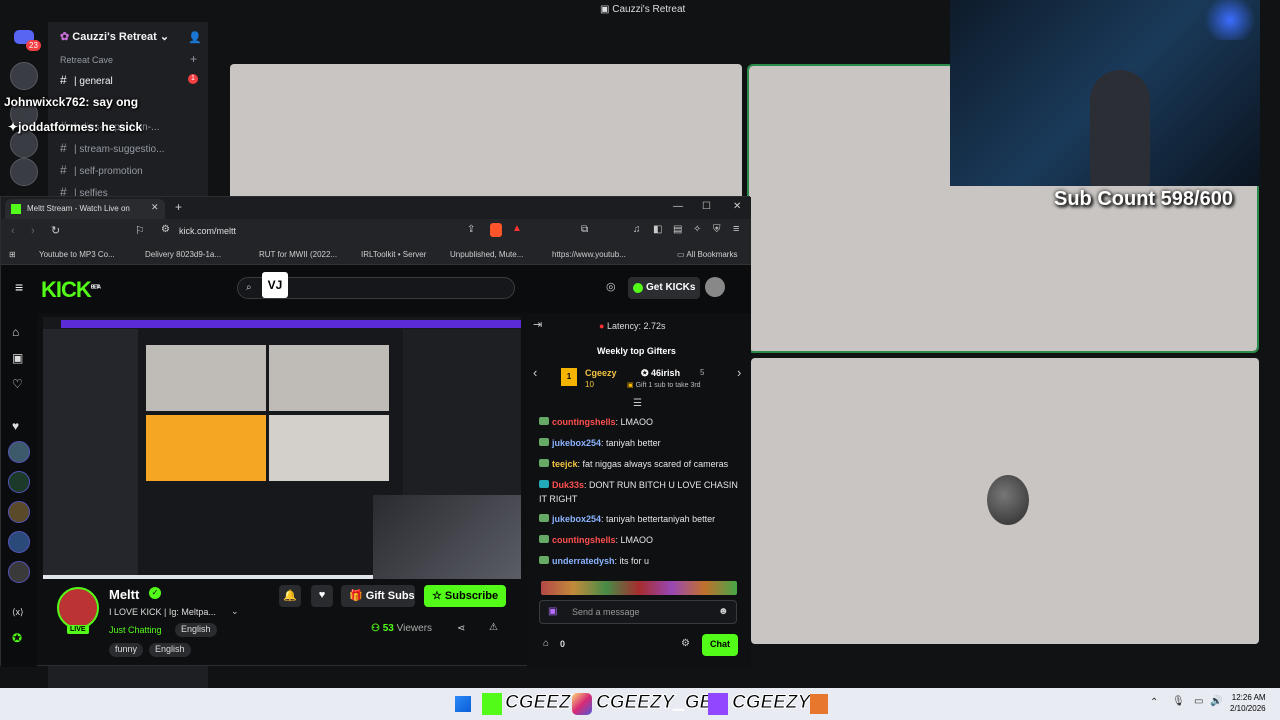 The width and height of the screenshot is (1280, 720). Describe the element at coordinates (282, 448) in the screenshot. I see `video-player` at that location.